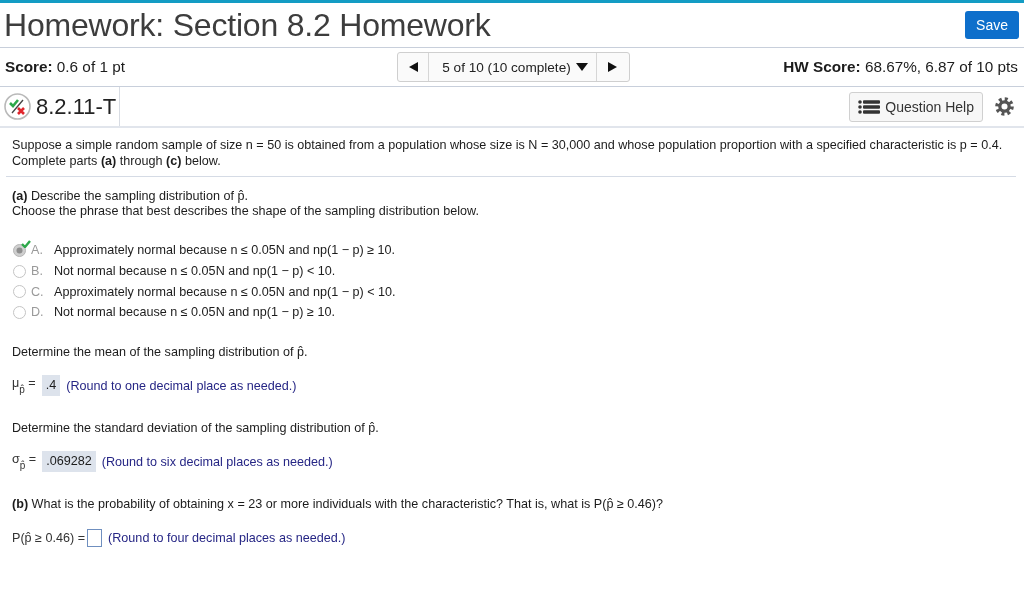 This screenshot has width=1024, height=610. Describe the element at coordinates (37, 271) in the screenshot. I see `option-letter: B.` at that location.